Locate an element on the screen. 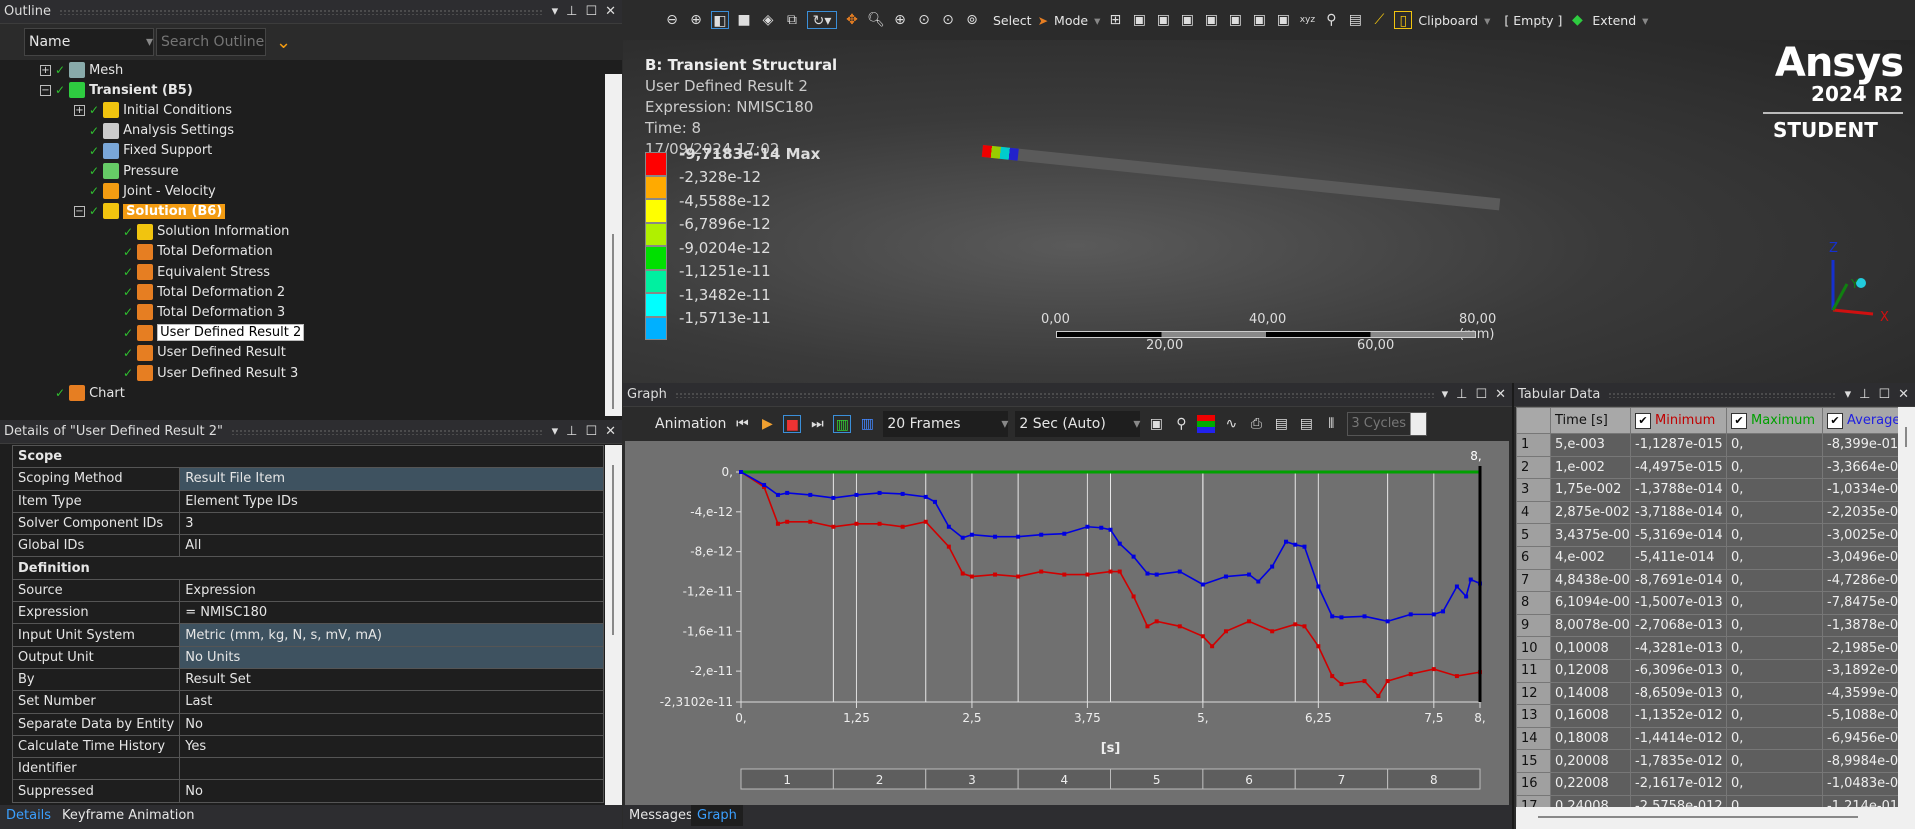 This screenshot has width=1915, height=829. search-outline-input is located at coordinates (211, 42).